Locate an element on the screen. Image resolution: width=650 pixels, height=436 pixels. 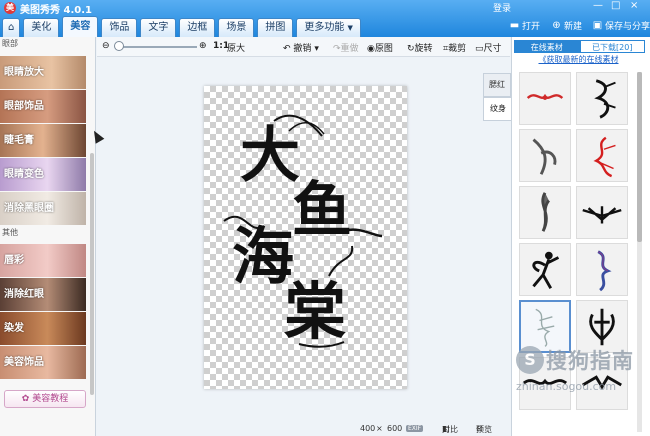
tab-frame: 边框 is located at coordinates (197, 27).